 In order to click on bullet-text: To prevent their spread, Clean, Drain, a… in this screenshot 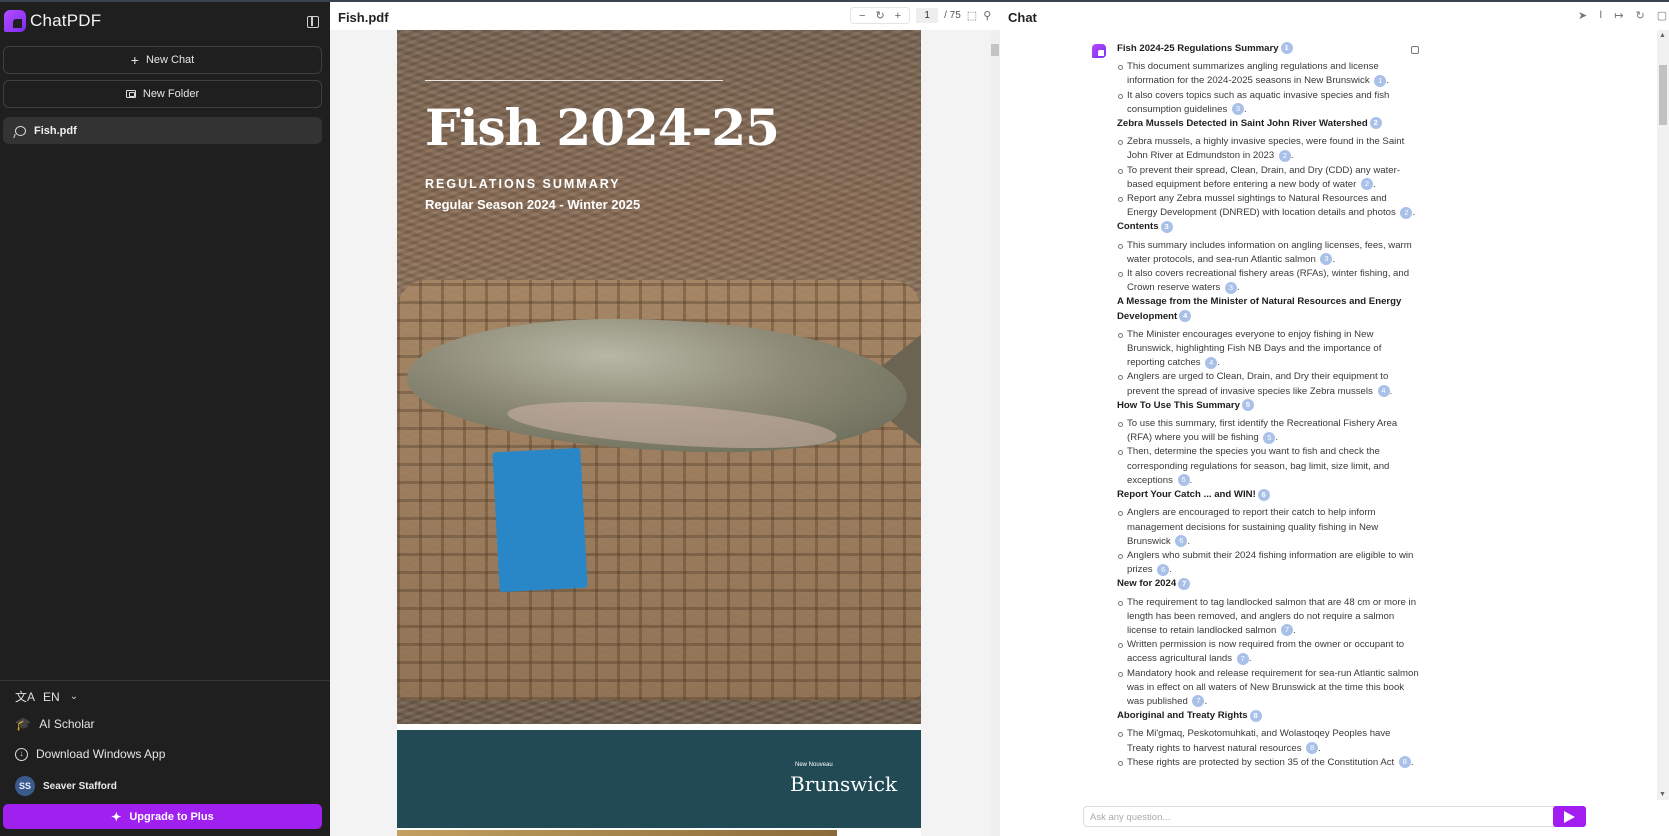, I will do `click(1263, 177)`.